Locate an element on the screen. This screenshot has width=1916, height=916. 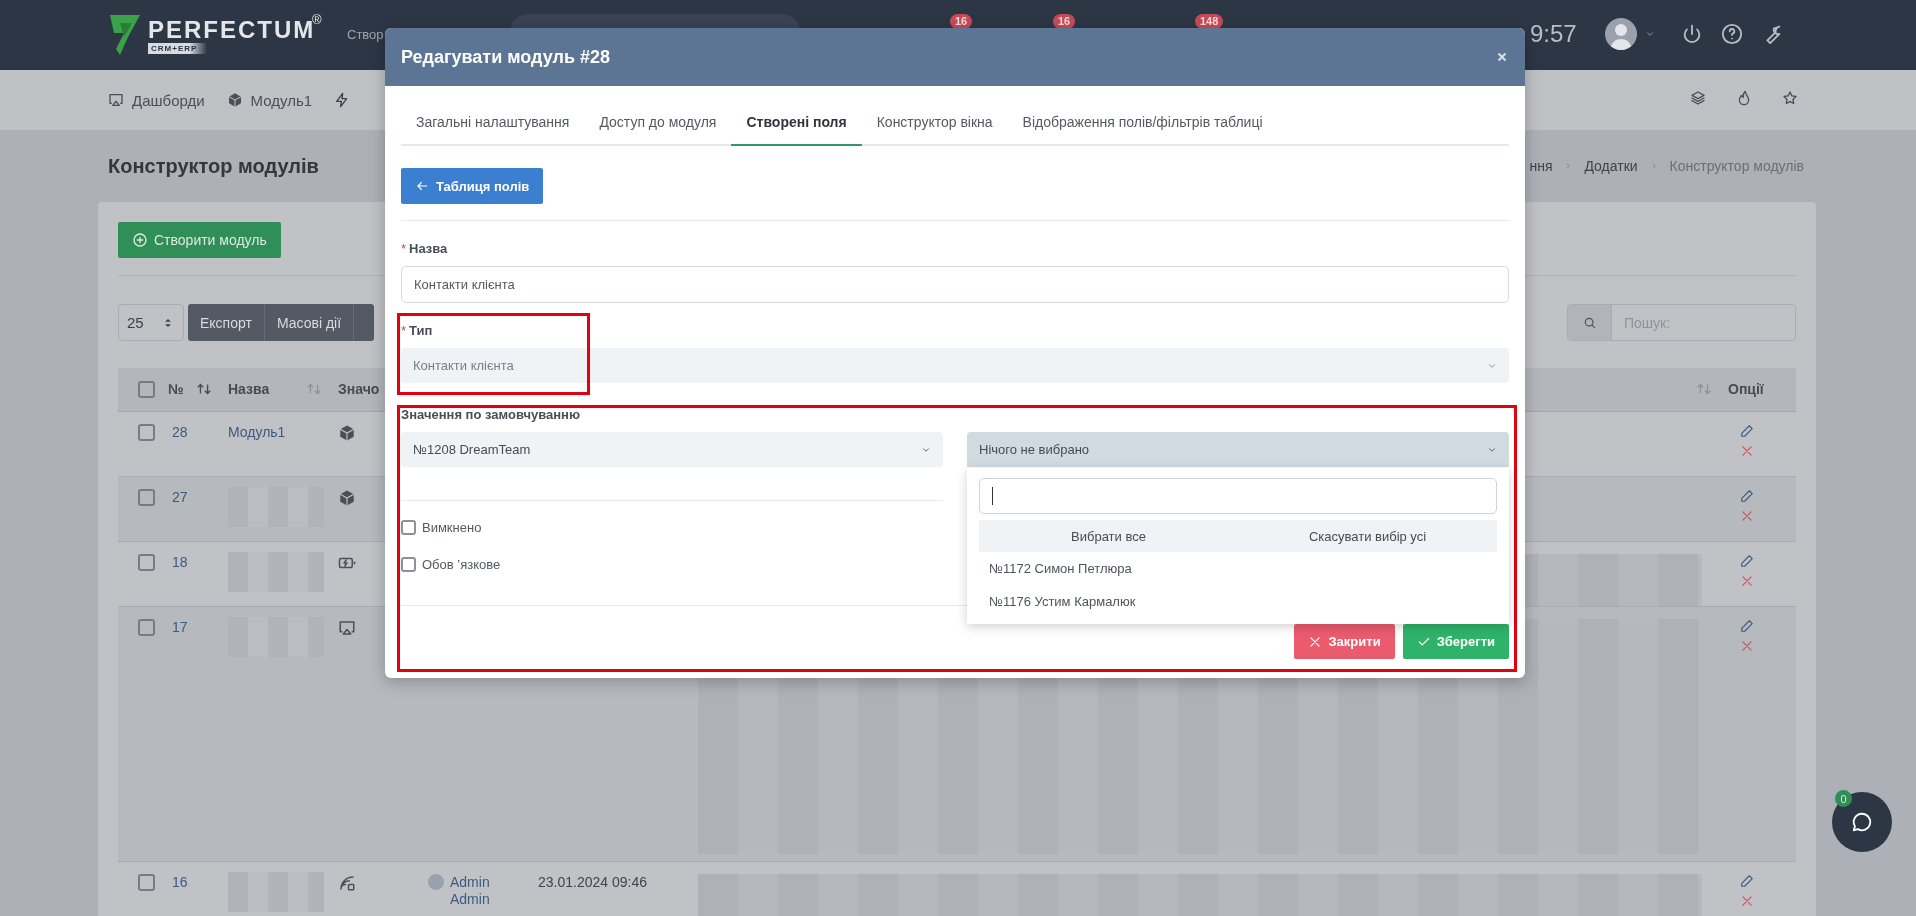
page-size-value: 25 is located at coordinates (135, 322).